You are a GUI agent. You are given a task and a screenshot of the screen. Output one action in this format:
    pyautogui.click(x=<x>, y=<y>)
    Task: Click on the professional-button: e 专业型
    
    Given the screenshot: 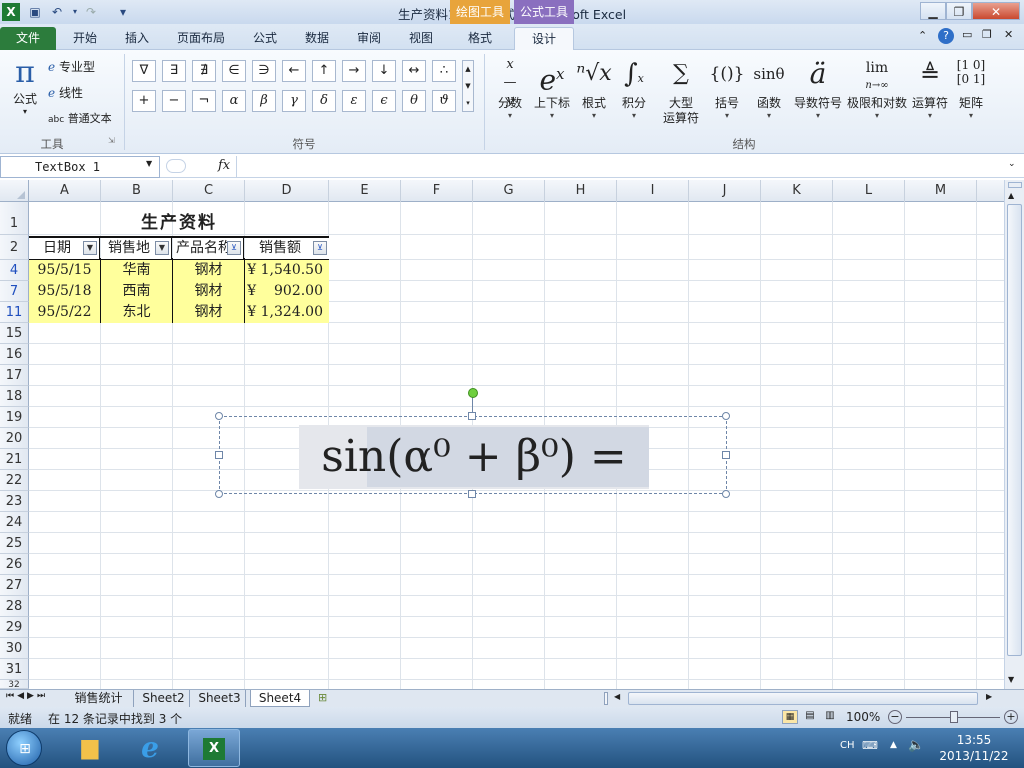 What is the action you would take?
    pyautogui.click(x=71, y=66)
    